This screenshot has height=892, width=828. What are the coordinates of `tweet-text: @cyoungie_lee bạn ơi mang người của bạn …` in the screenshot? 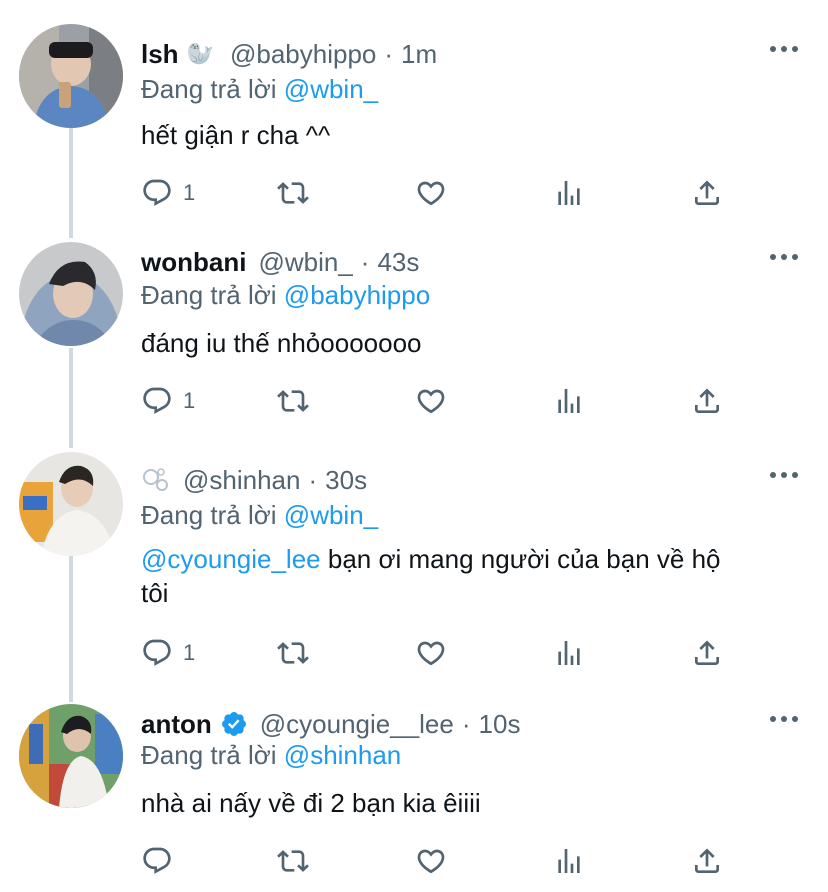 It's located at (471, 576).